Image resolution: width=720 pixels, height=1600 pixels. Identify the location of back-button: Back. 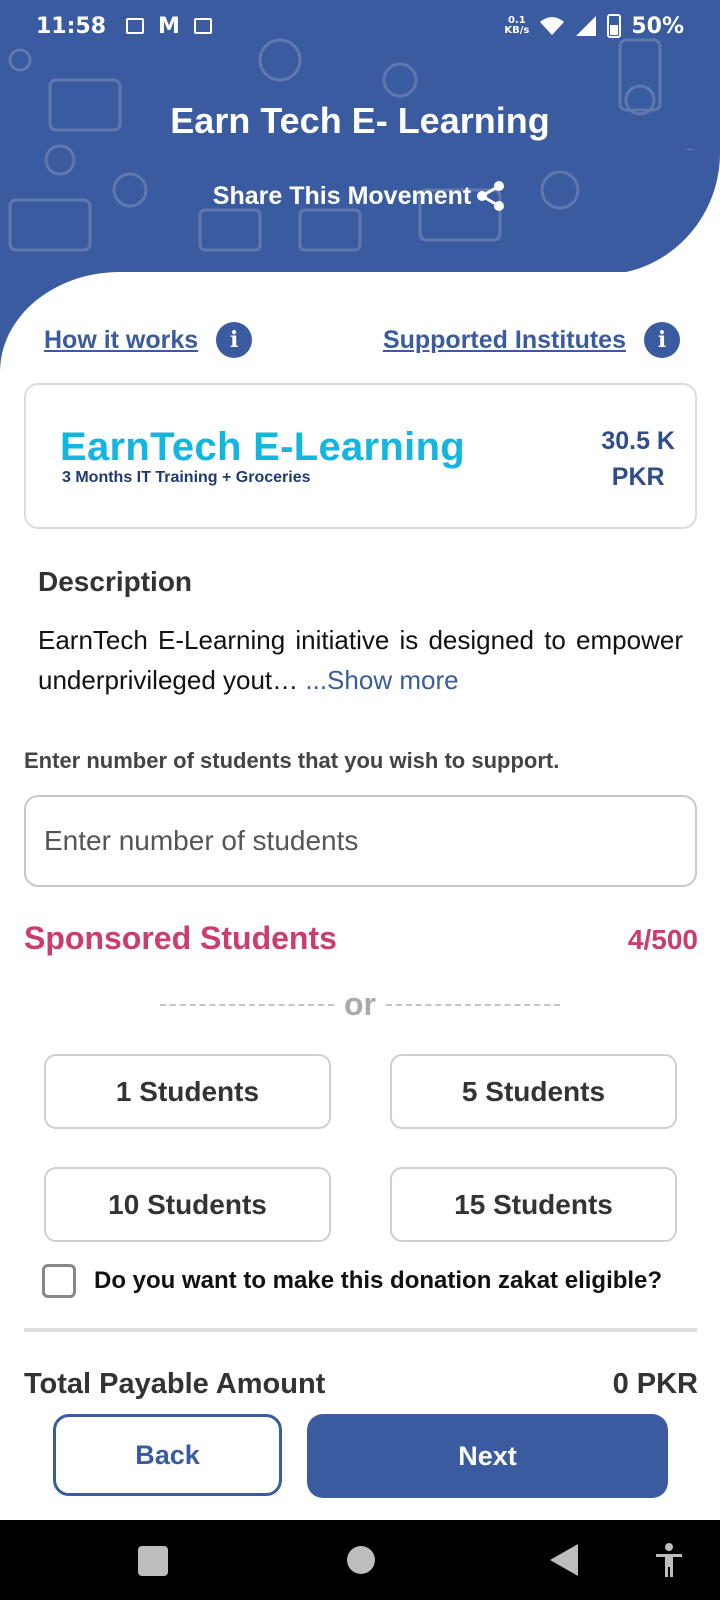
(167, 1455).